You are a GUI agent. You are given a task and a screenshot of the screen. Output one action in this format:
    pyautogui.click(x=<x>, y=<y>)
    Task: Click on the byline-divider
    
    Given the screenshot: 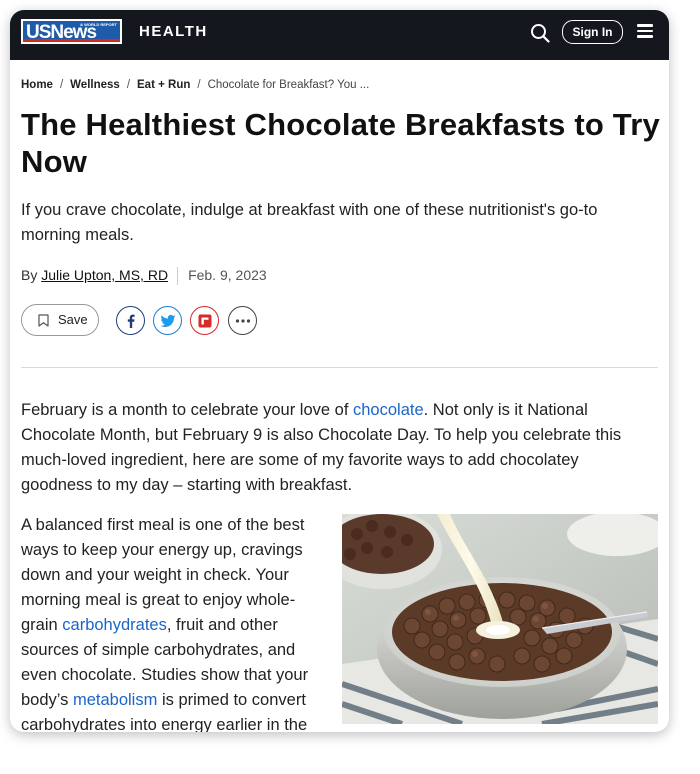 What is the action you would take?
    pyautogui.click(x=178, y=276)
    